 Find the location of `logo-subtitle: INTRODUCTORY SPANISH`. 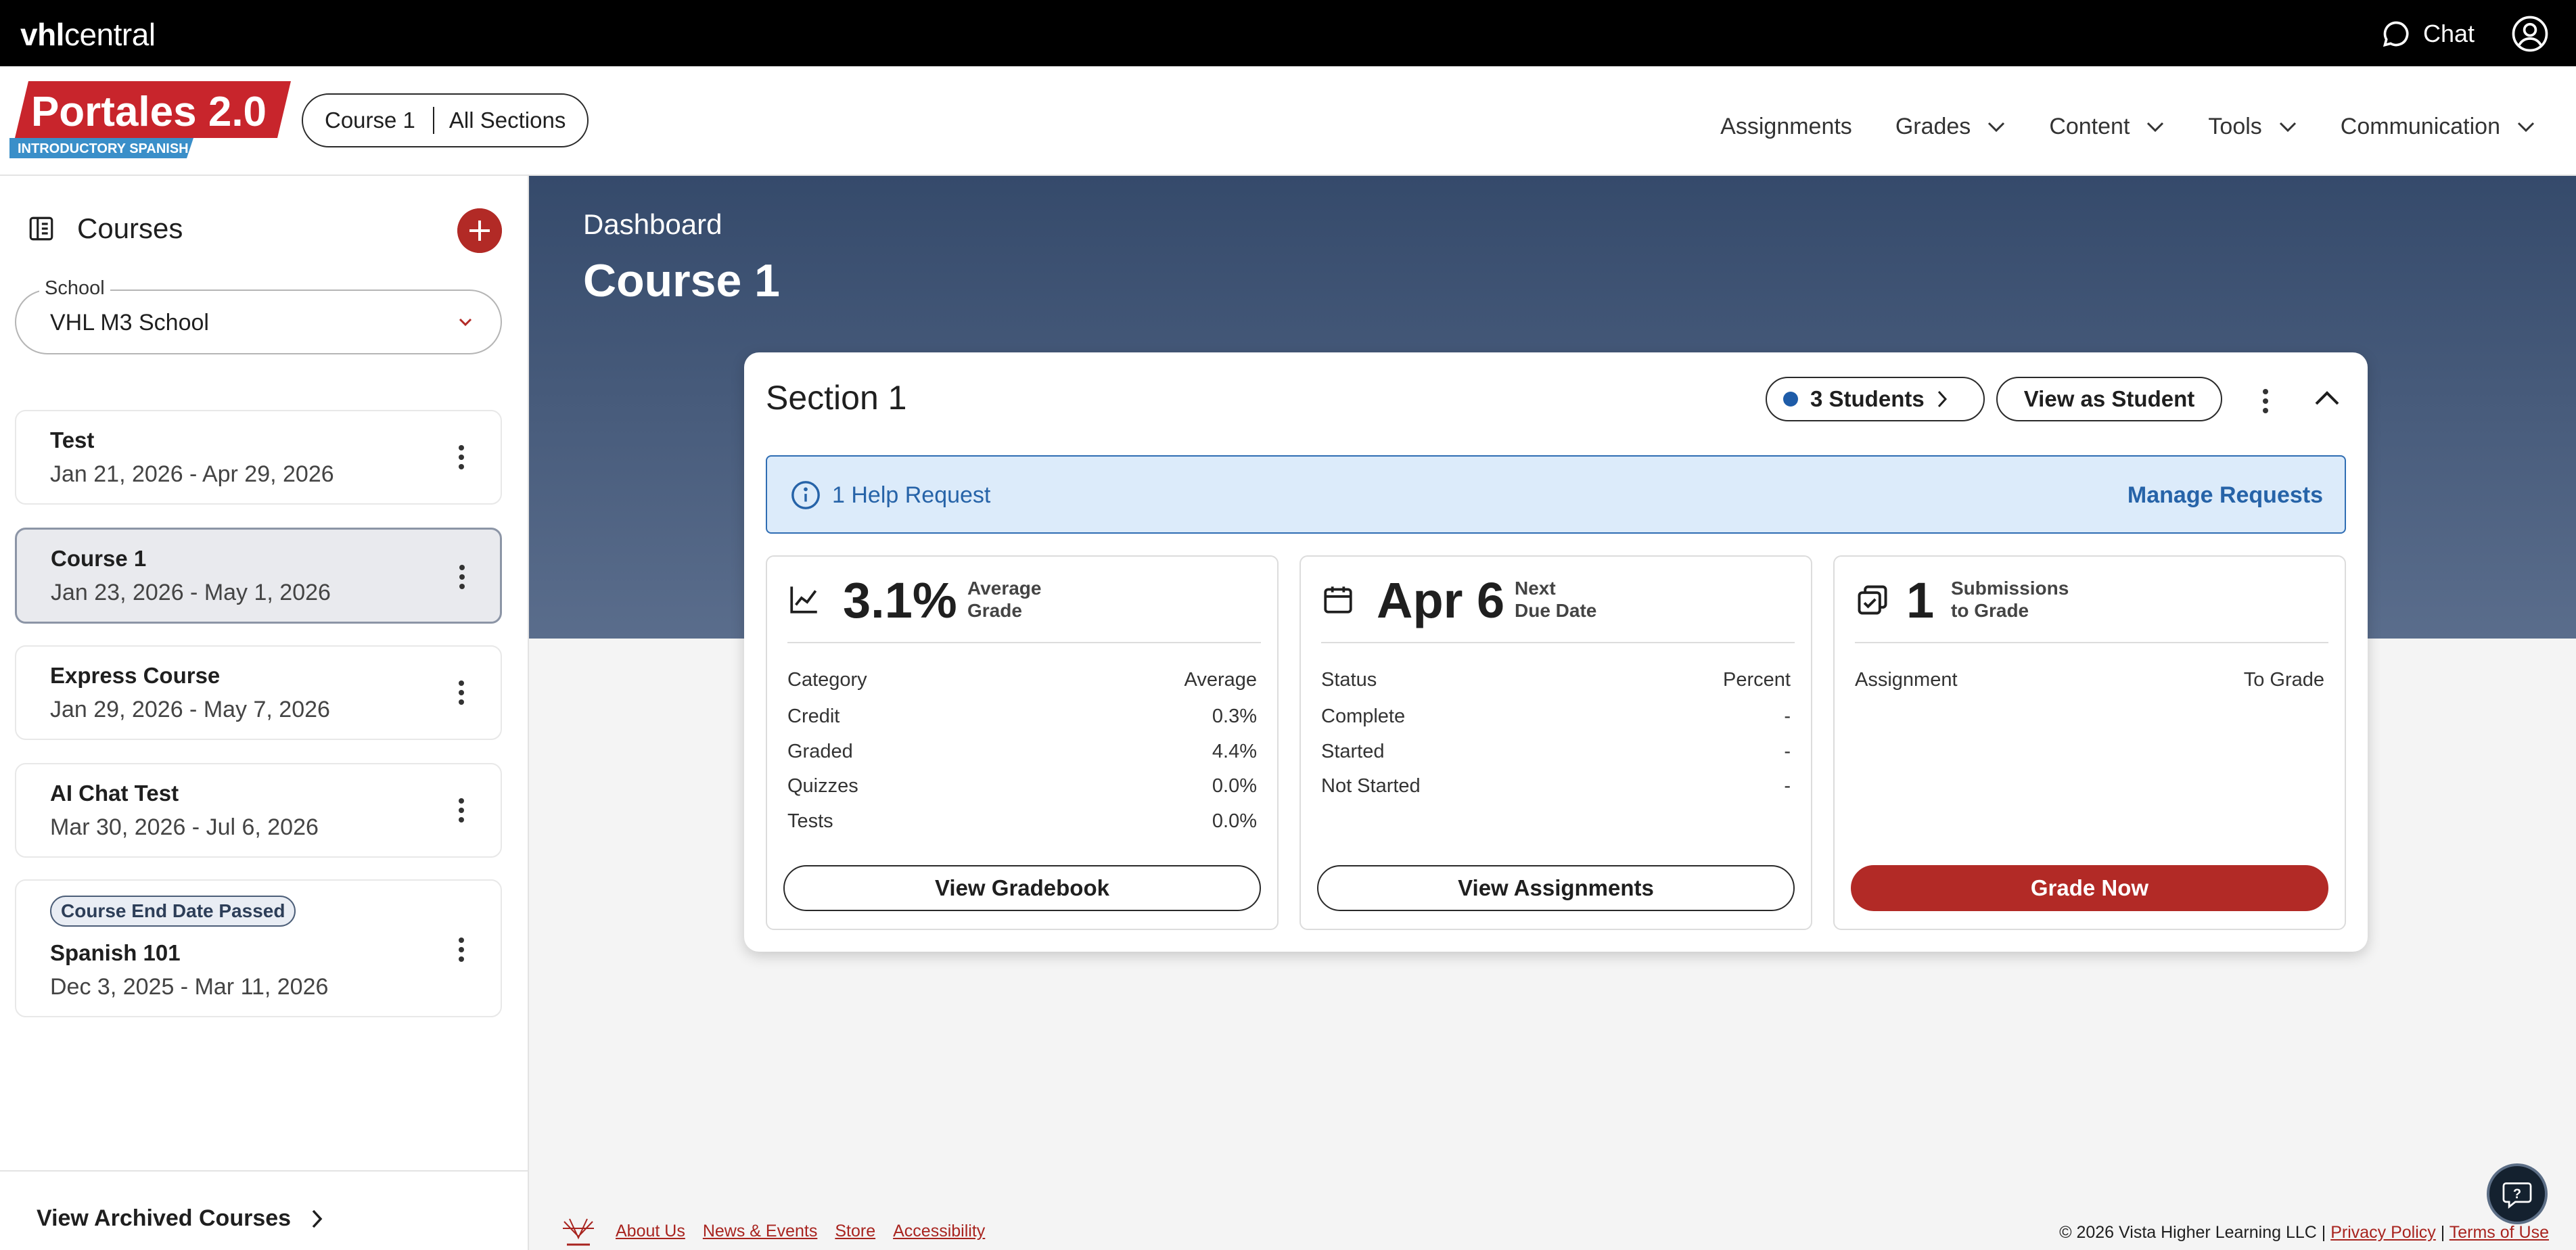

logo-subtitle: INTRODUCTORY SPANISH is located at coordinates (103, 148).